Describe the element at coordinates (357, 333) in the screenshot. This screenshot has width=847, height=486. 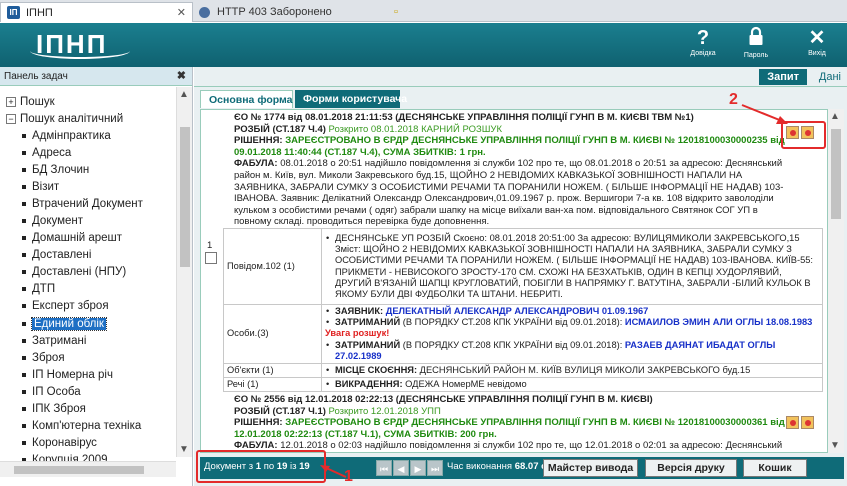
I see `wanted-warning: Увага розшук!` at that location.